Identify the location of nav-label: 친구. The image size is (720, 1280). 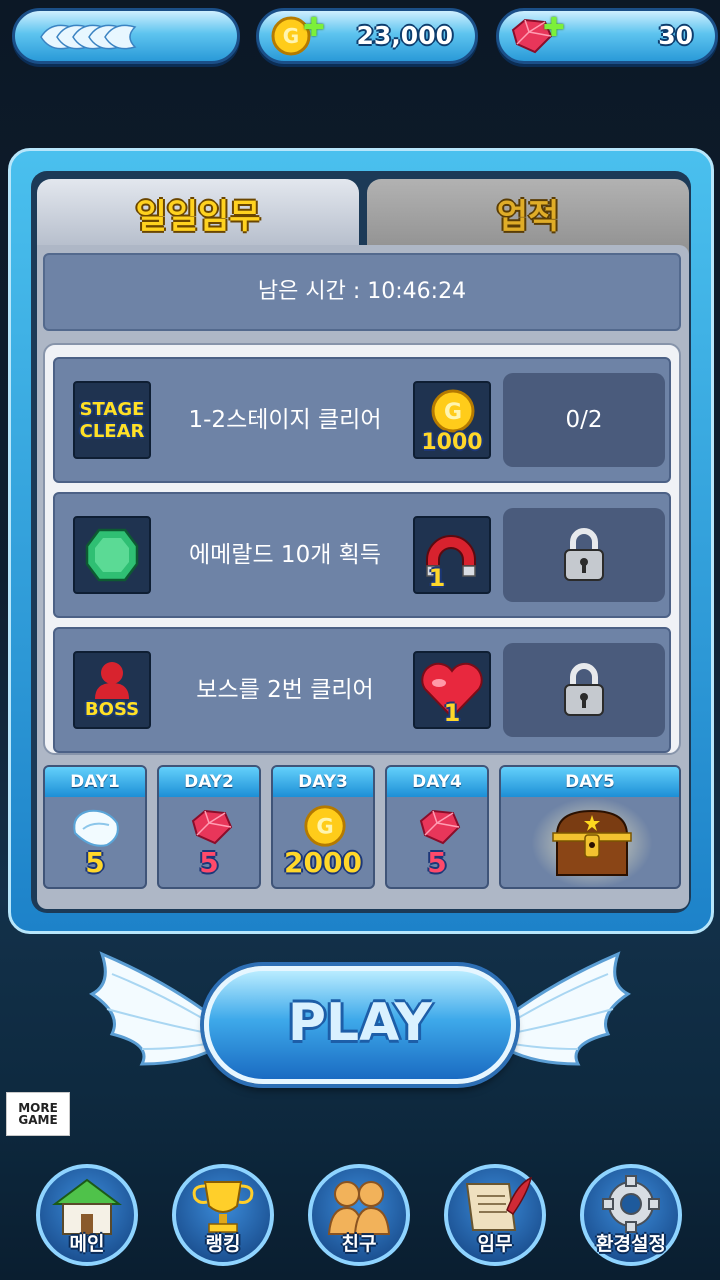
(359, 1244).